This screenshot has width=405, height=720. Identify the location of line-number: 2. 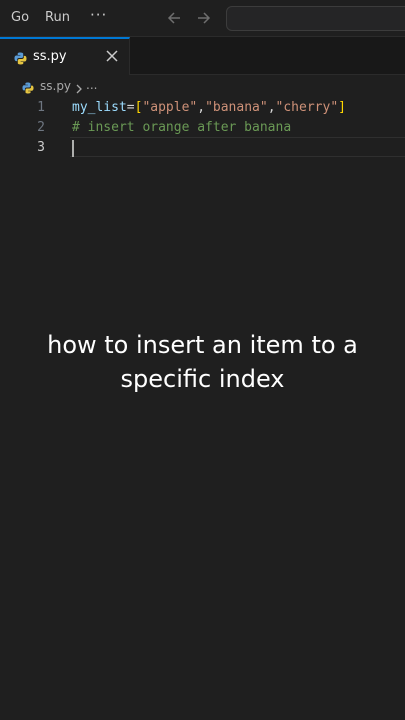
(41, 127).